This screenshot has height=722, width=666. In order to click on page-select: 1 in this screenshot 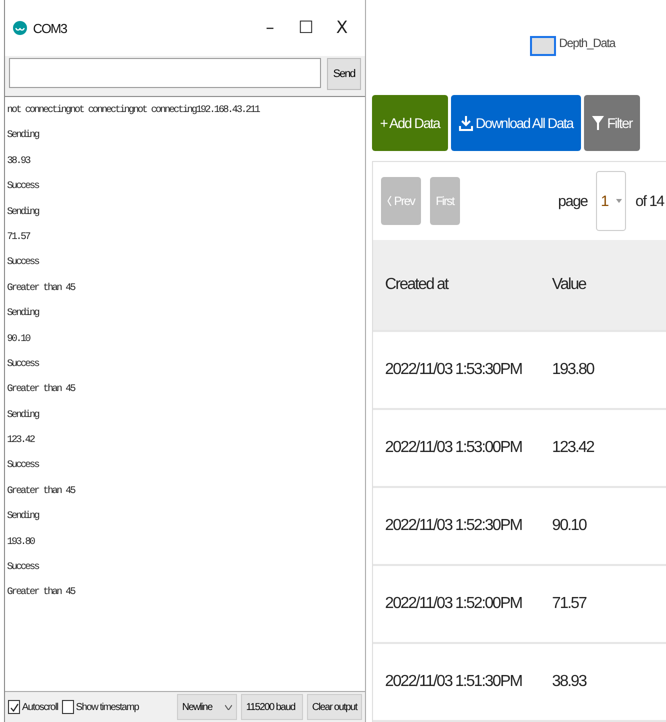, I will do `click(611, 201)`.